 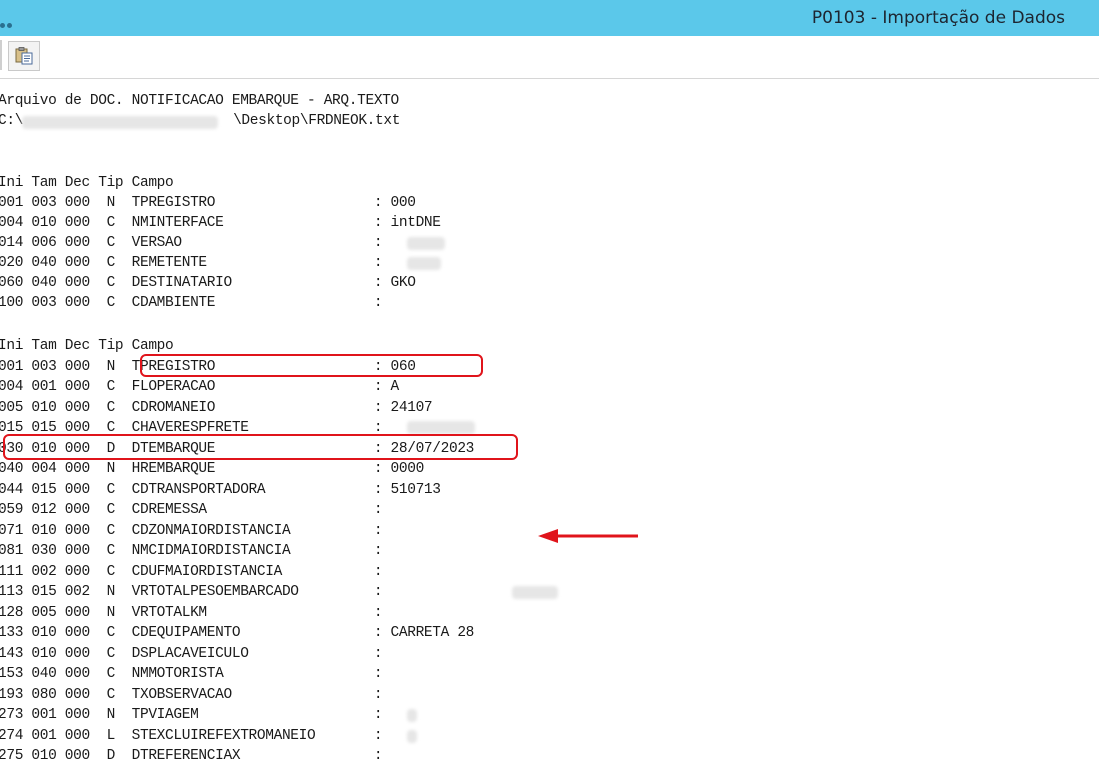 What do you see at coordinates (191, 531) in the screenshot?
I see `table-row: 071 010 000 C CDZONMAIORDISTANCIA :` at bounding box center [191, 531].